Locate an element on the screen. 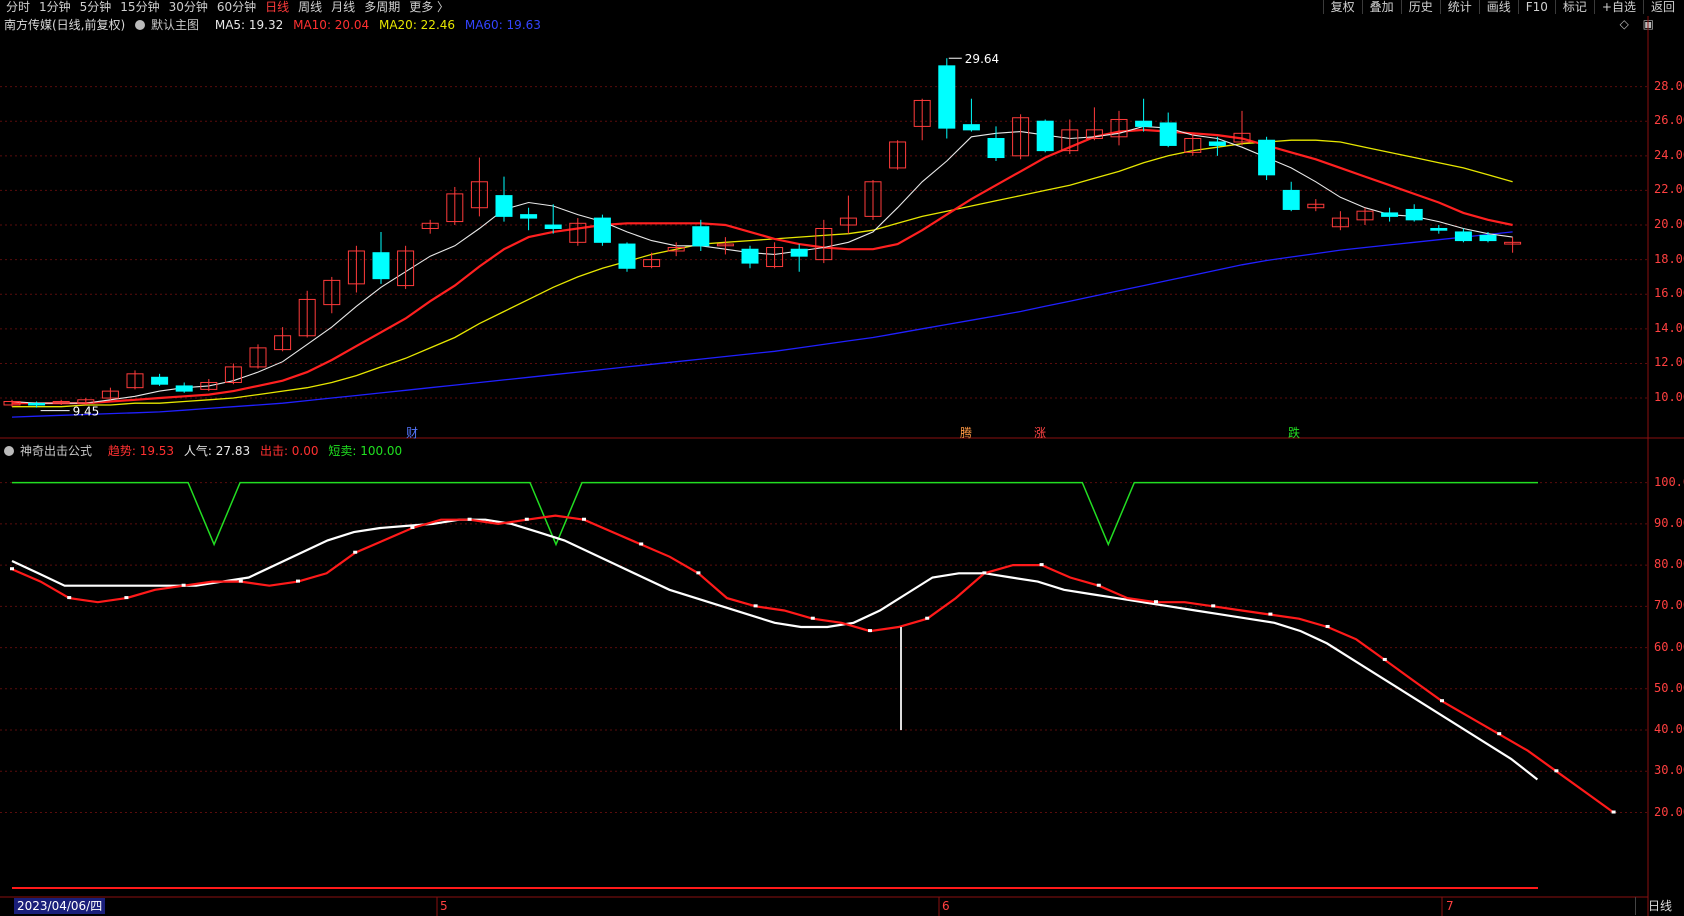  y-tick-label: 22.00 is located at coordinates (1669, 189).